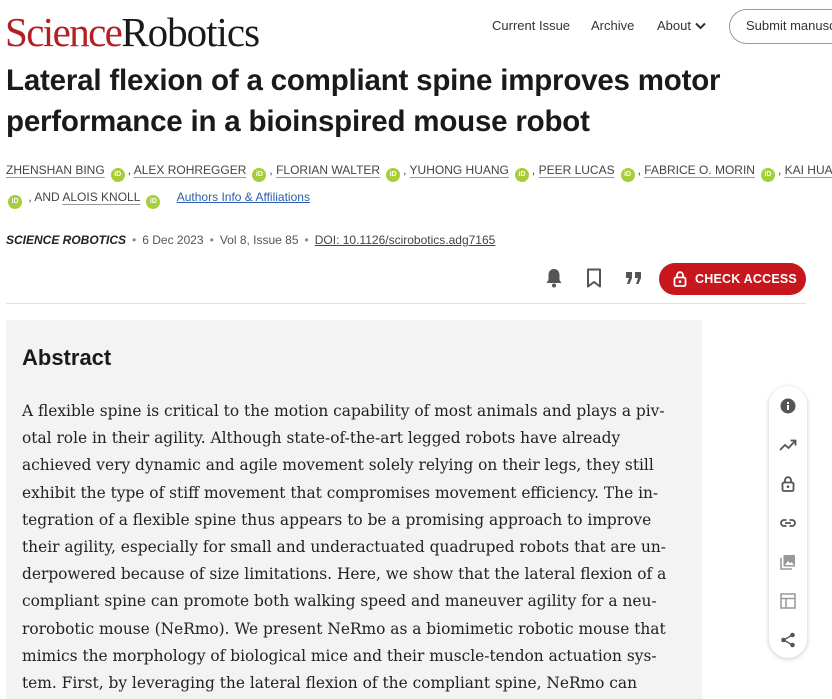  I want to click on author-name: KAI HUANG, so click(808, 170).